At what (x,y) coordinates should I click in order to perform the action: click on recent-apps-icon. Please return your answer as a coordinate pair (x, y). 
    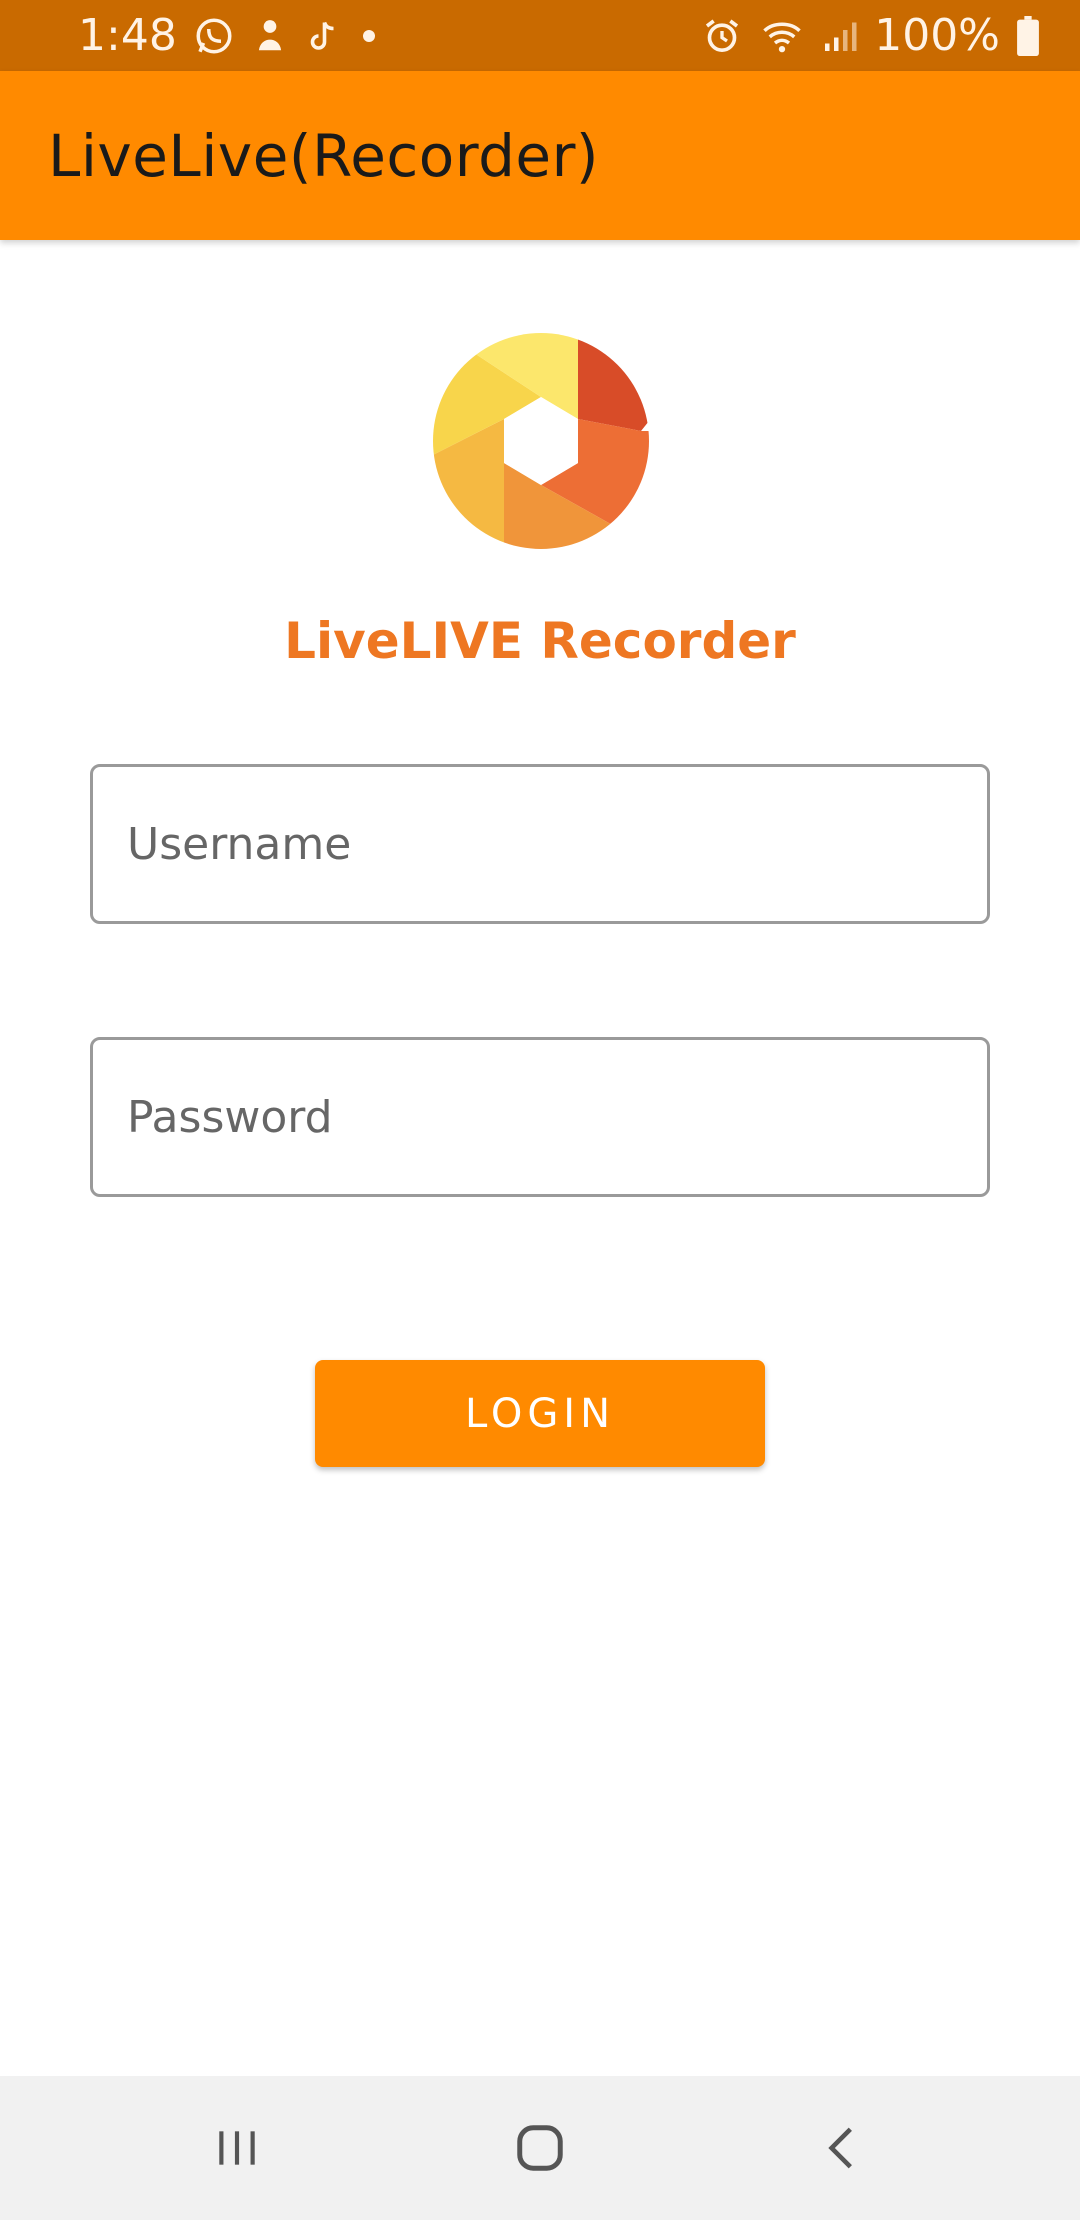
    Looking at the image, I should click on (237, 2148).